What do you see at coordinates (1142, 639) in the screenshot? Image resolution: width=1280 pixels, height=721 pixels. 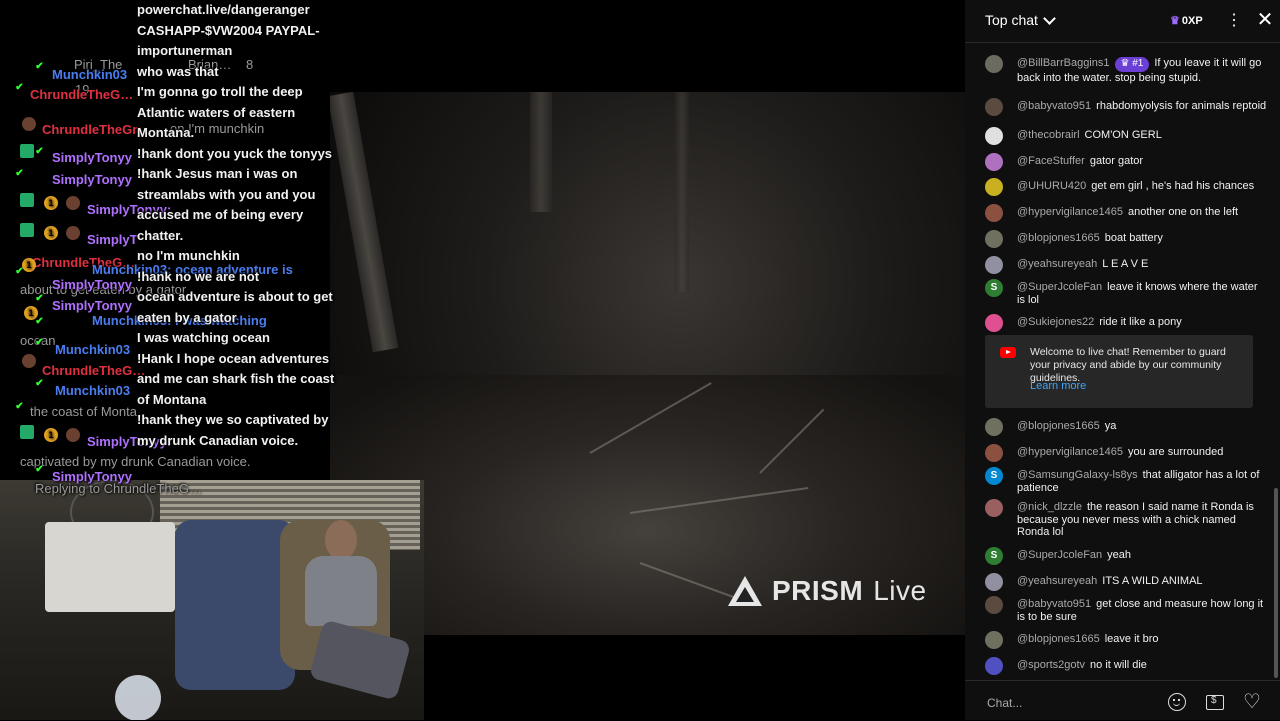 I see `chat-message-body: @blopjones1665 leave it bro` at bounding box center [1142, 639].